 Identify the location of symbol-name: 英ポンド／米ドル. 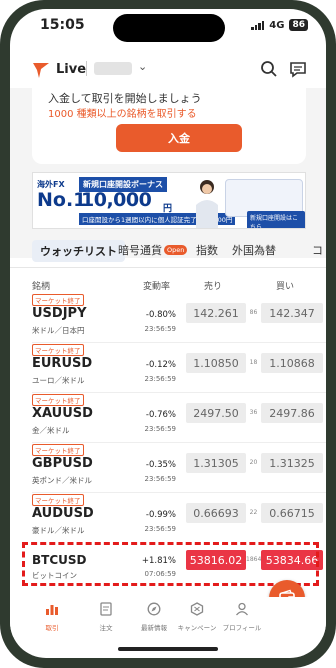
(62, 480).